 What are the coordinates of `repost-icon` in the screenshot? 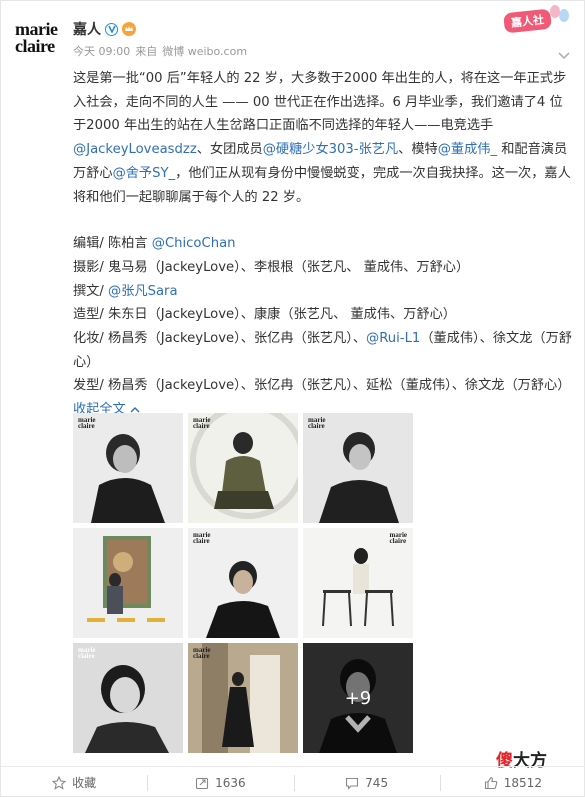 It's located at (202, 783).